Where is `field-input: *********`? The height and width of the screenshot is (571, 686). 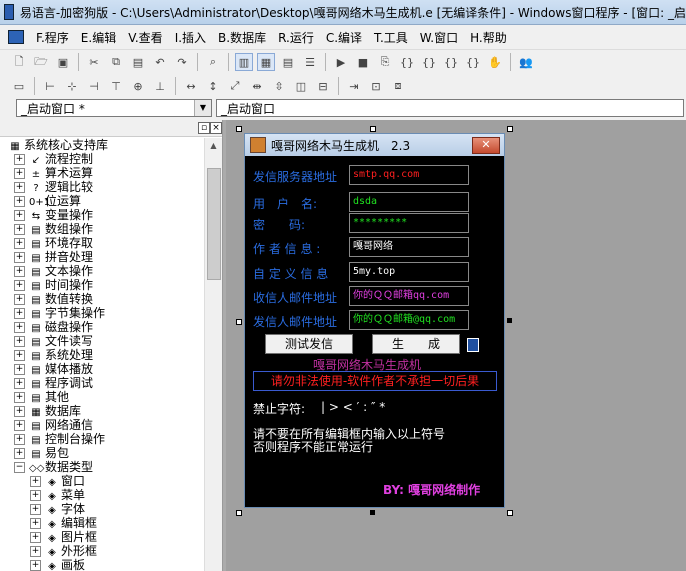 field-input: ********* is located at coordinates (409, 223).